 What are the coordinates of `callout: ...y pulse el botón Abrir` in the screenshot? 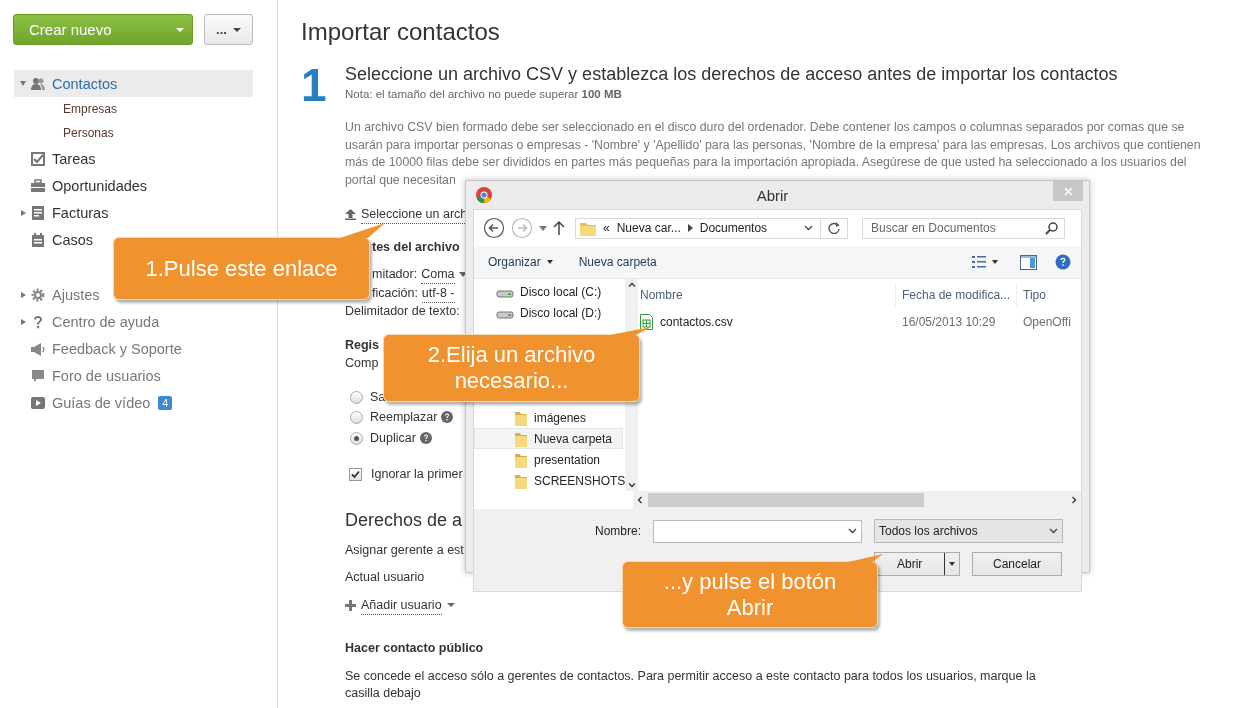 It's located at (750, 594).